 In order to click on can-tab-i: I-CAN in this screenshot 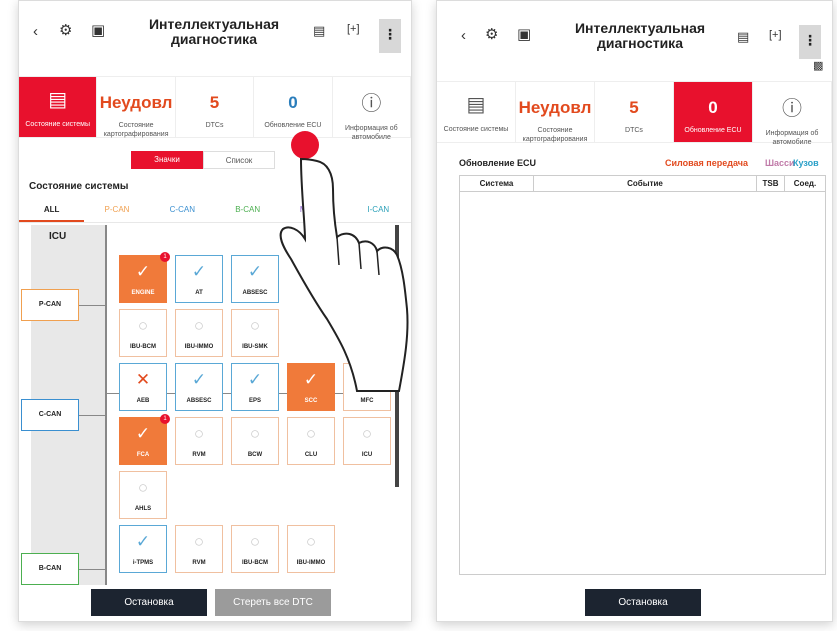, I will do `click(378, 211)`.